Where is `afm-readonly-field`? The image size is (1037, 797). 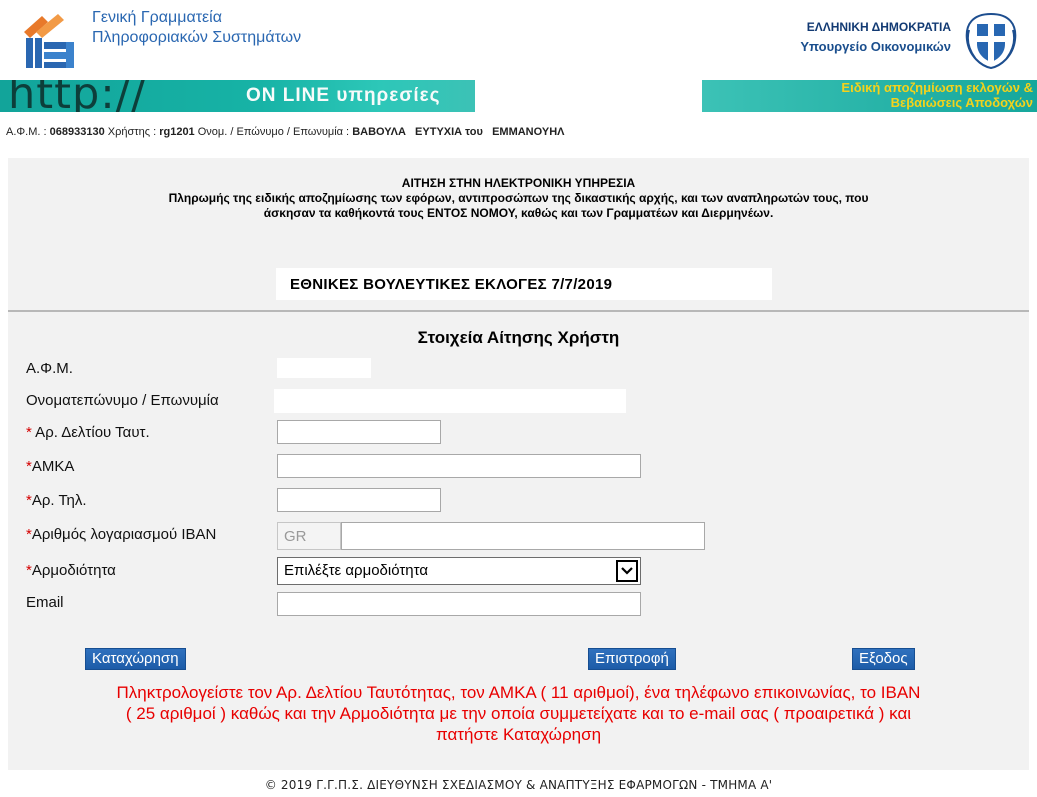
afm-readonly-field is located at coordinates (324, 368).